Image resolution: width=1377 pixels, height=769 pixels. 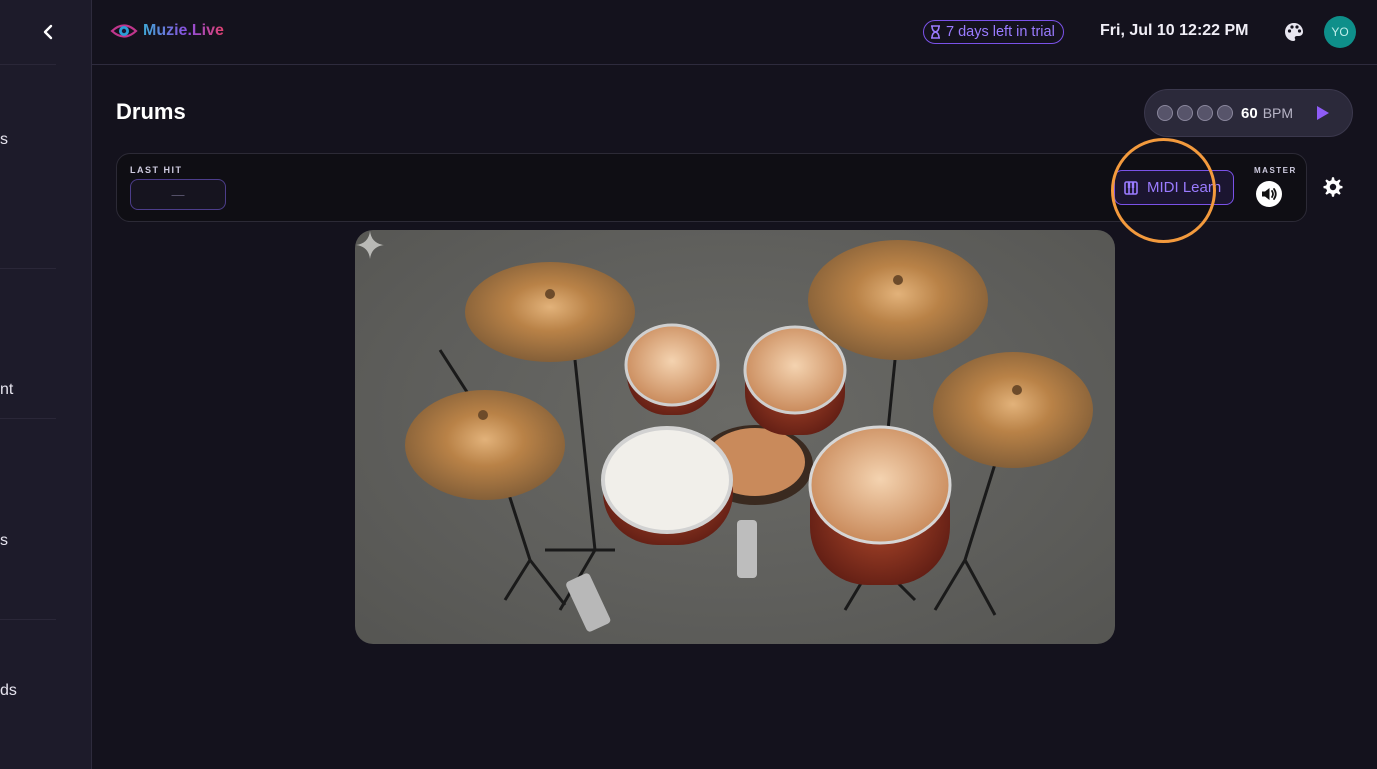 I want to click on last-hit-display: —, so click(x=178, y=194).